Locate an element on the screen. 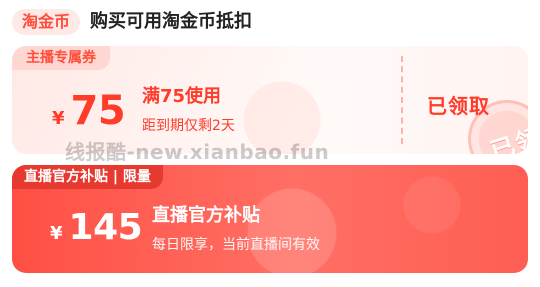 The image size is (540, 287). coupon-amount: 75 is located at coordinates (98, 111).